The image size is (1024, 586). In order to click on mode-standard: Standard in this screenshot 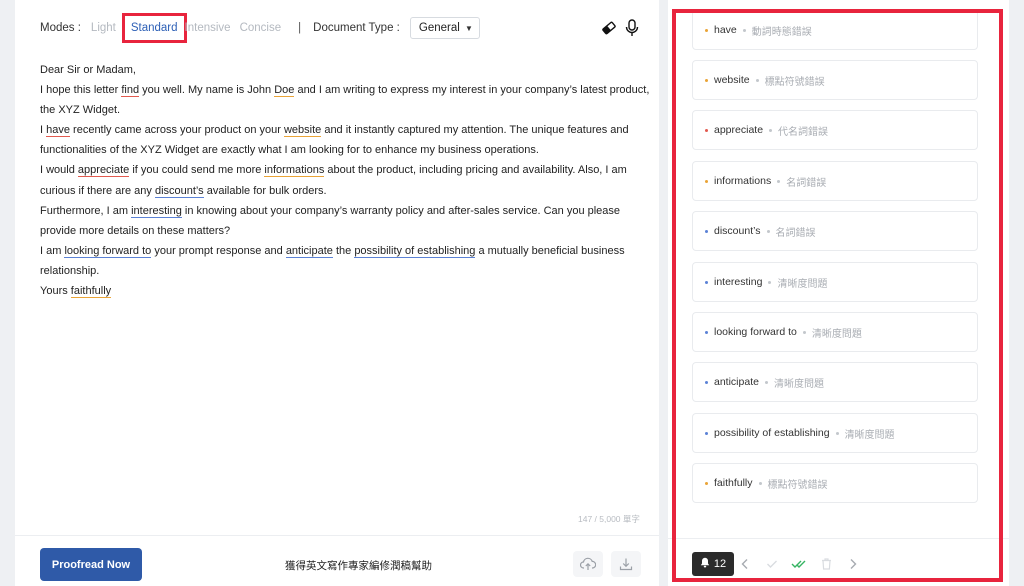, I will do `click(154, 28)`.